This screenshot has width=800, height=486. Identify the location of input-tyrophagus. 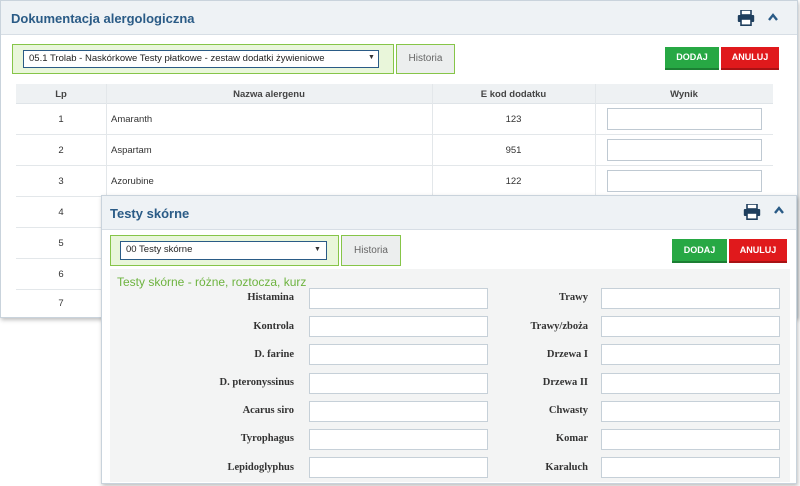
(398, 439).